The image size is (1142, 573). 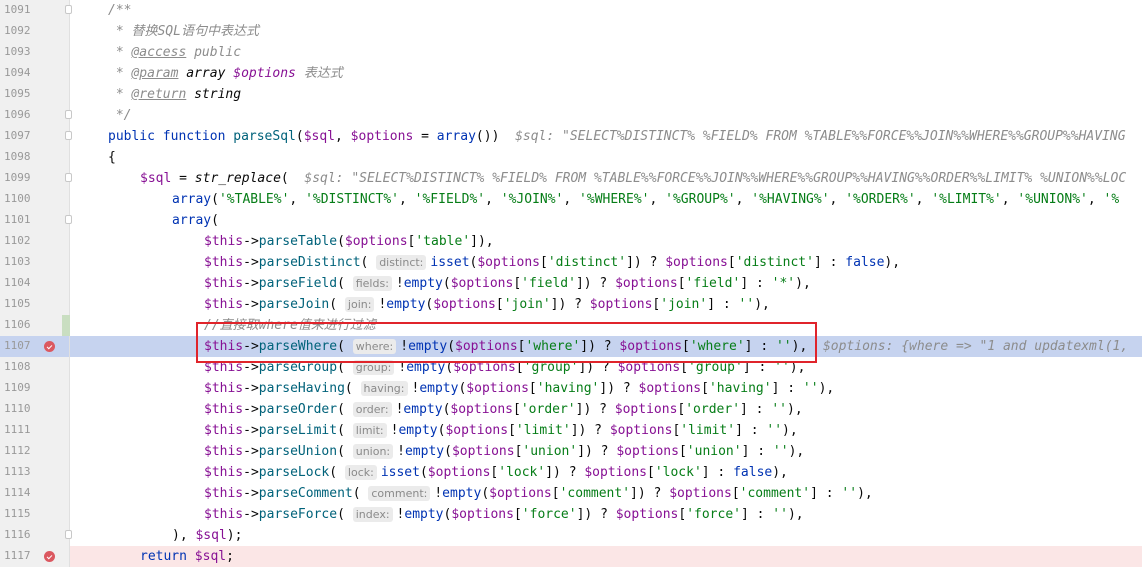 What do you see at coordinates (35, 451) in the screenshot?
I see `gutter: 1112` at bounding box center [35, 451].